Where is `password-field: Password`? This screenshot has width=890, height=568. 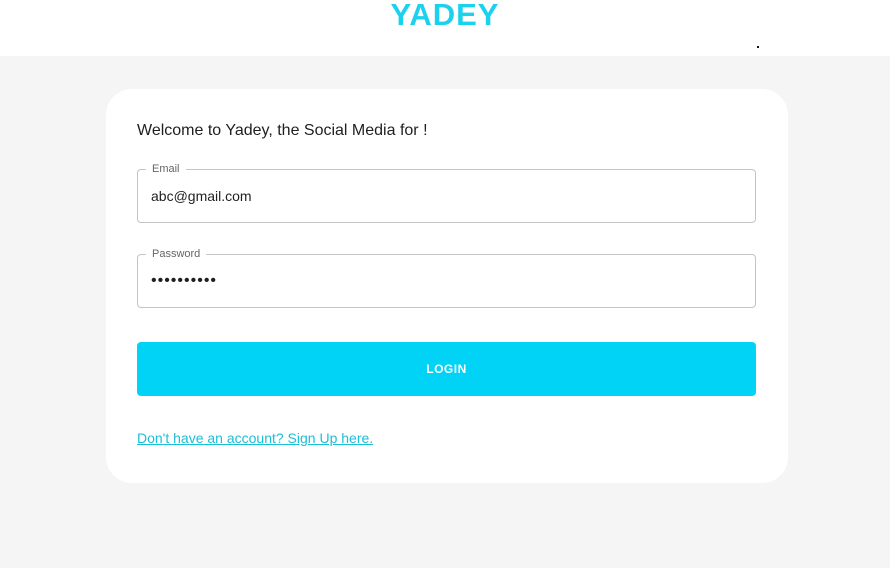
password-field: Password is located at coordinates (446, 277).